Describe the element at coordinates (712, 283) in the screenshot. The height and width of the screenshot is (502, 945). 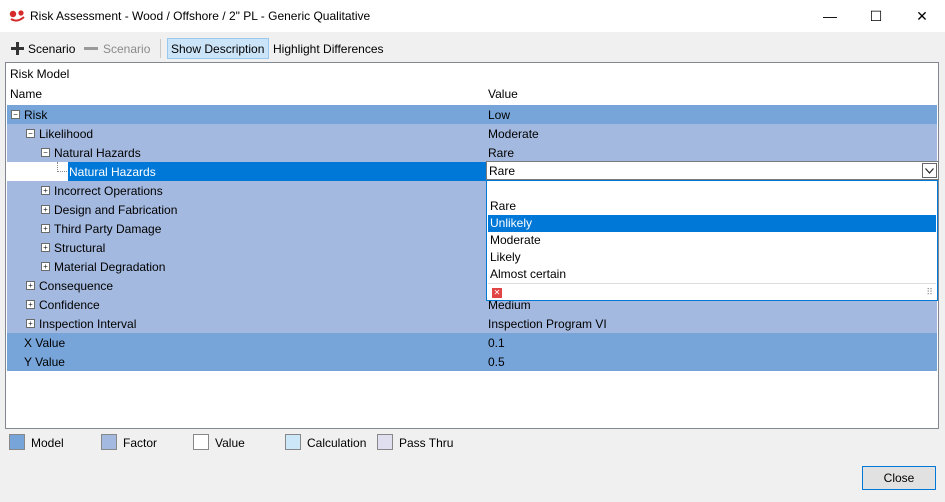
I see `dropdown-divider` at that location.